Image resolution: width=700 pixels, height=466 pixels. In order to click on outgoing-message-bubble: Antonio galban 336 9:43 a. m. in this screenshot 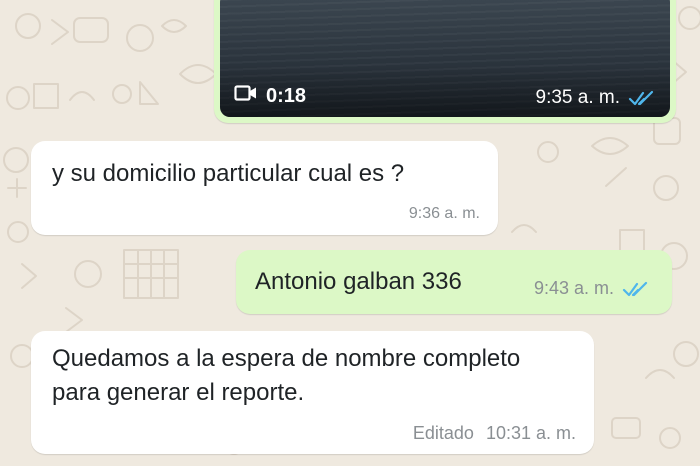, I will do `click(454, 282)`.